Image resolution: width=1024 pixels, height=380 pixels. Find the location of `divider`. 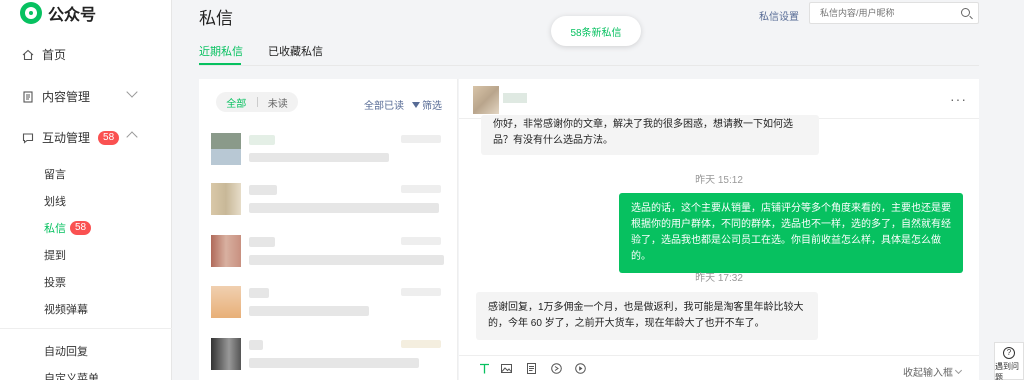

divider is located at coordinates (86, 328).